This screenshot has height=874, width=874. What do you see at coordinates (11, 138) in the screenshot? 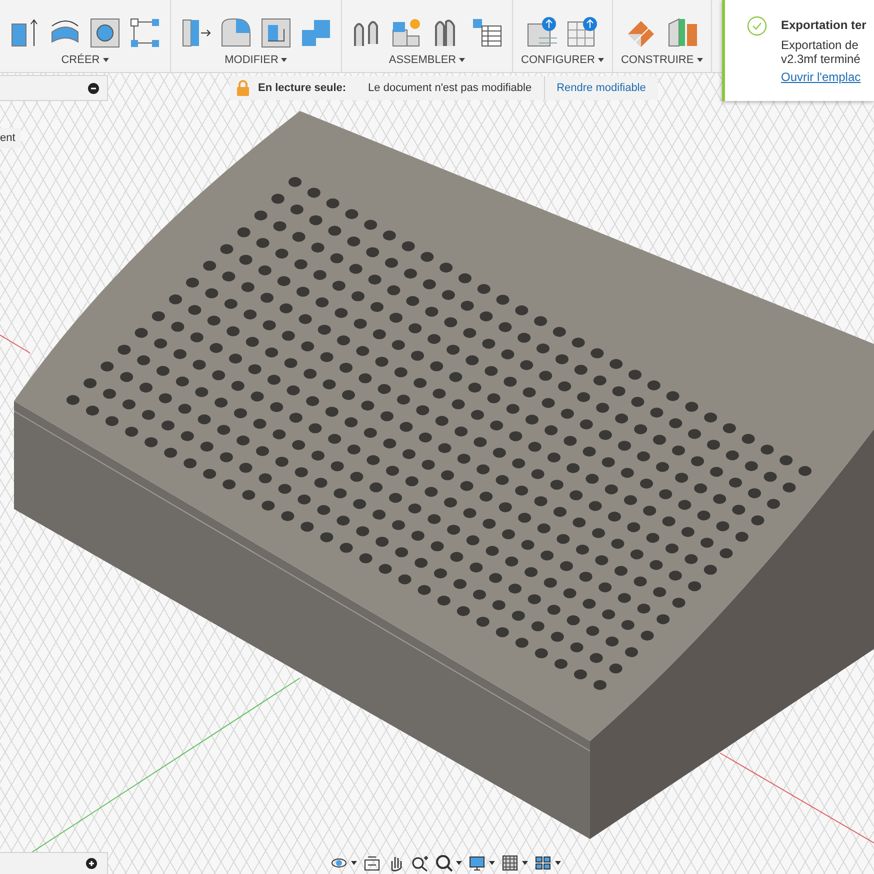
I see `side-tab: ent` at bounding box center [11, 138].